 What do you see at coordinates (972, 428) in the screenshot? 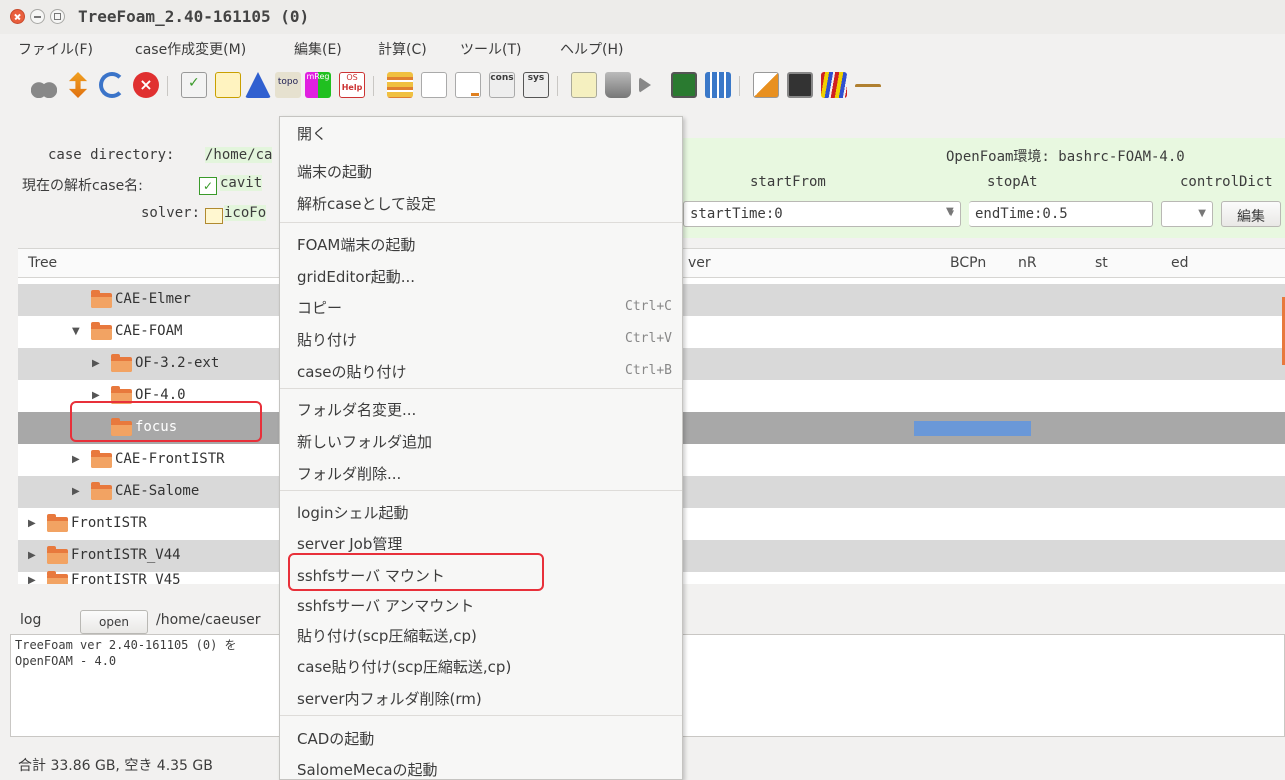
I see `progress-bar` at bounding box center [972, 428].